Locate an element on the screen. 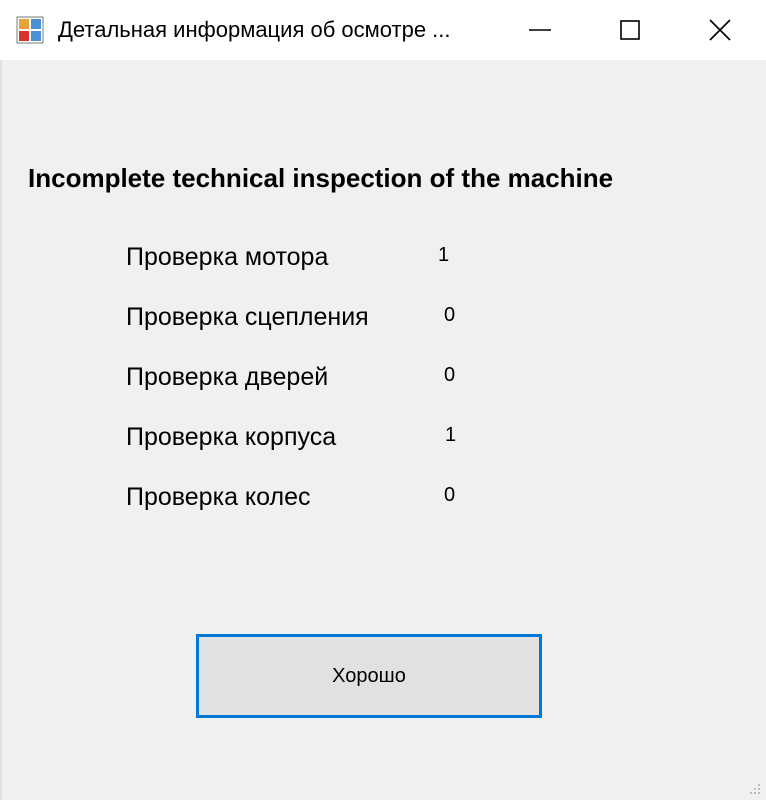  check-value-body: 1 is located at coordinates (451, 435).